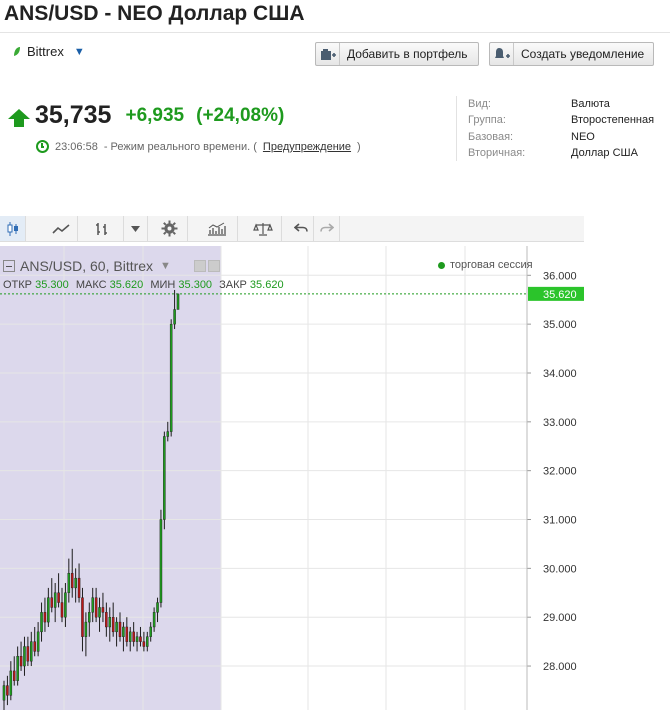  What do you see at coordinates (102, 228) in the screenshot?
I see `bars-icon` at bounding box center [102, 228].